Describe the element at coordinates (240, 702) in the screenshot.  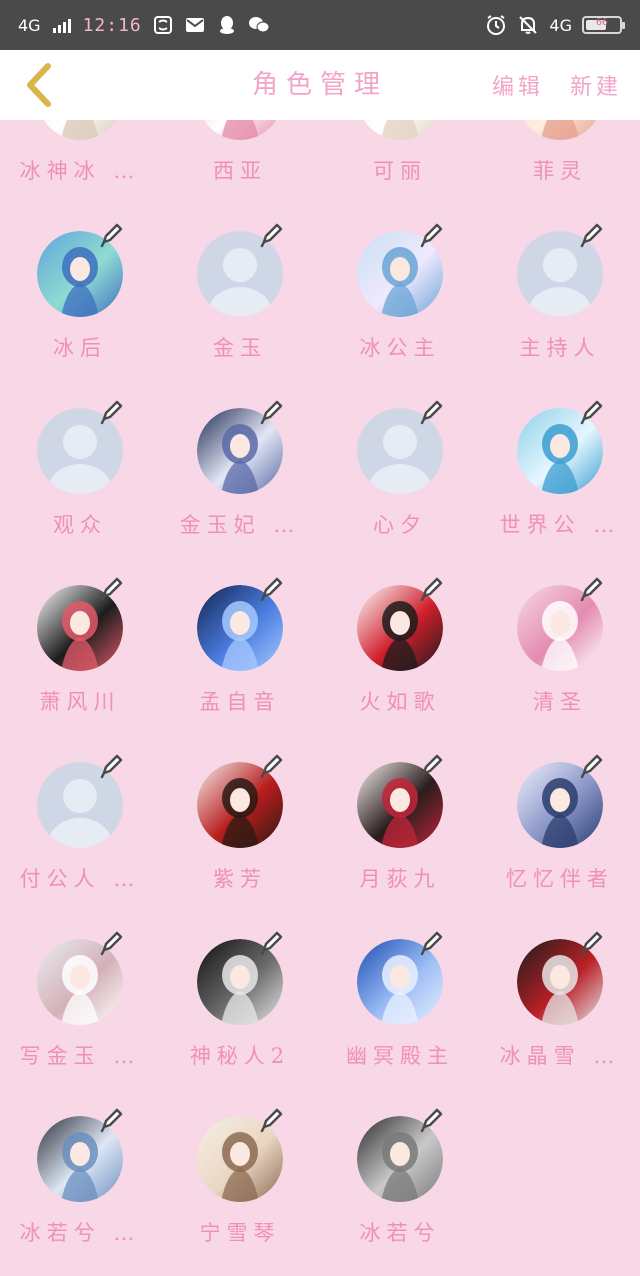
I see `character-name: 孟自音` at that location.